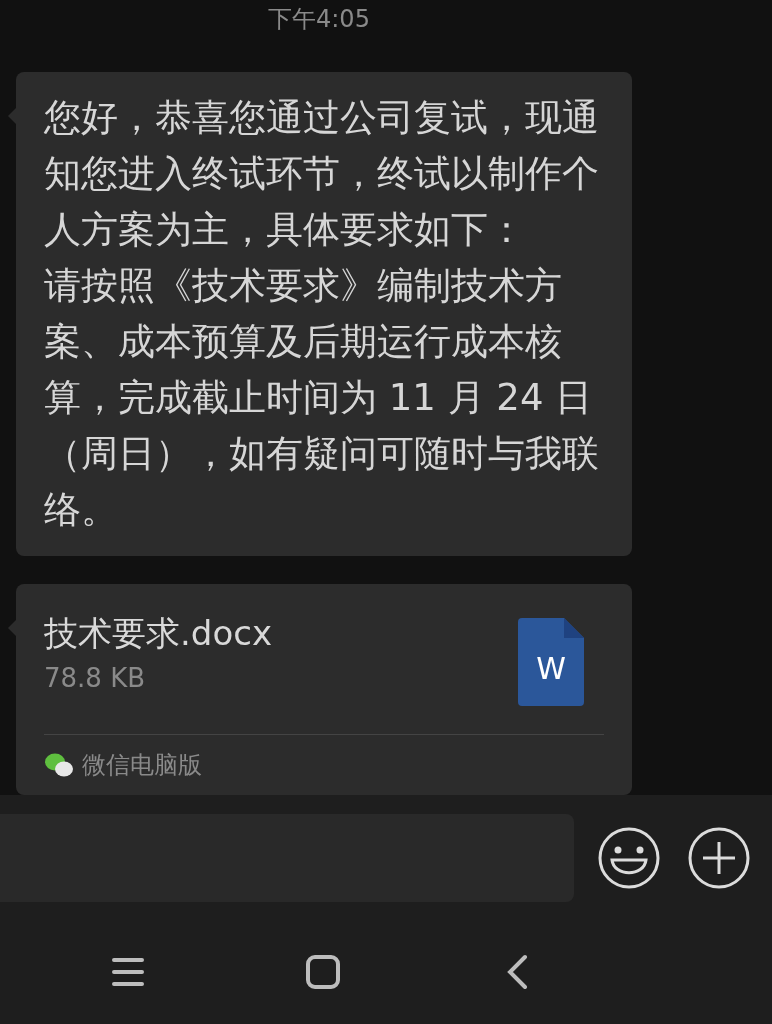 The width and height of the screenshot is (772, 1024). Describe the element at coordinates (59, 765) in the screenshot. I see `chat-bubbles-icon` at that location.